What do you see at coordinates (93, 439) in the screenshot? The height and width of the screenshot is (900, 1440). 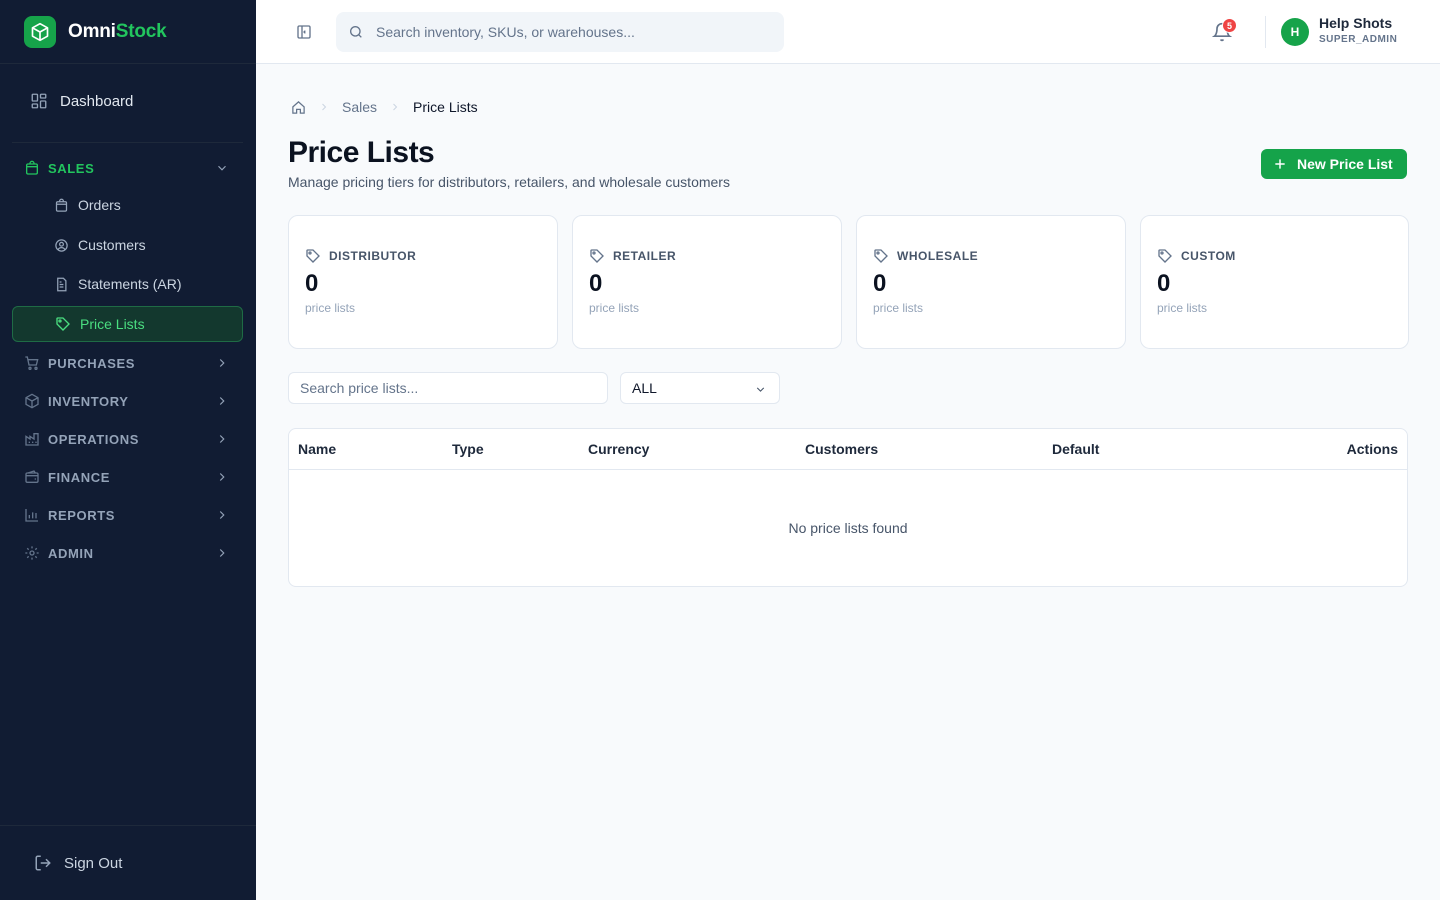 I see `nav-group-label: OPERATIONS` at bounding box center [93, 439].